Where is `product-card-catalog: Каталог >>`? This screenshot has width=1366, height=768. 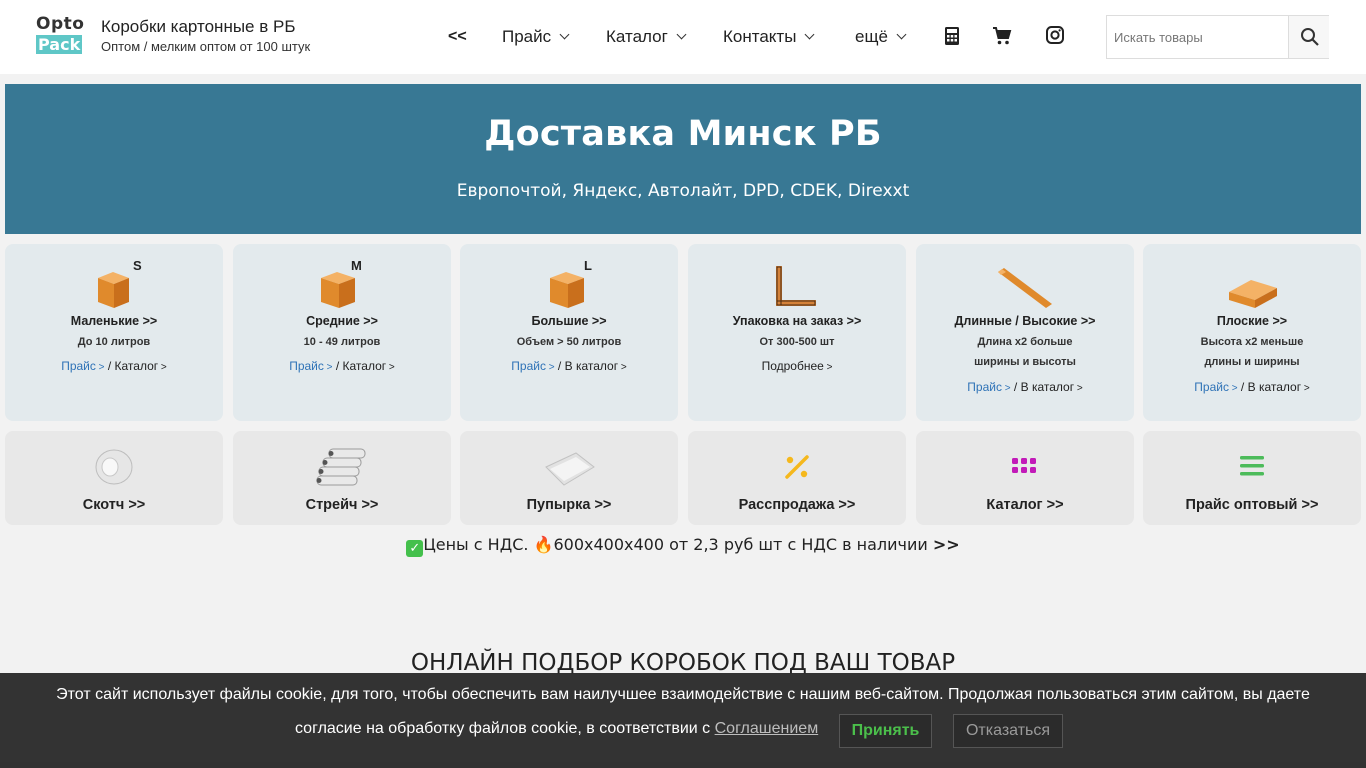
product-card-catalog: Каталог >> is located at coordinates (1025, 478).